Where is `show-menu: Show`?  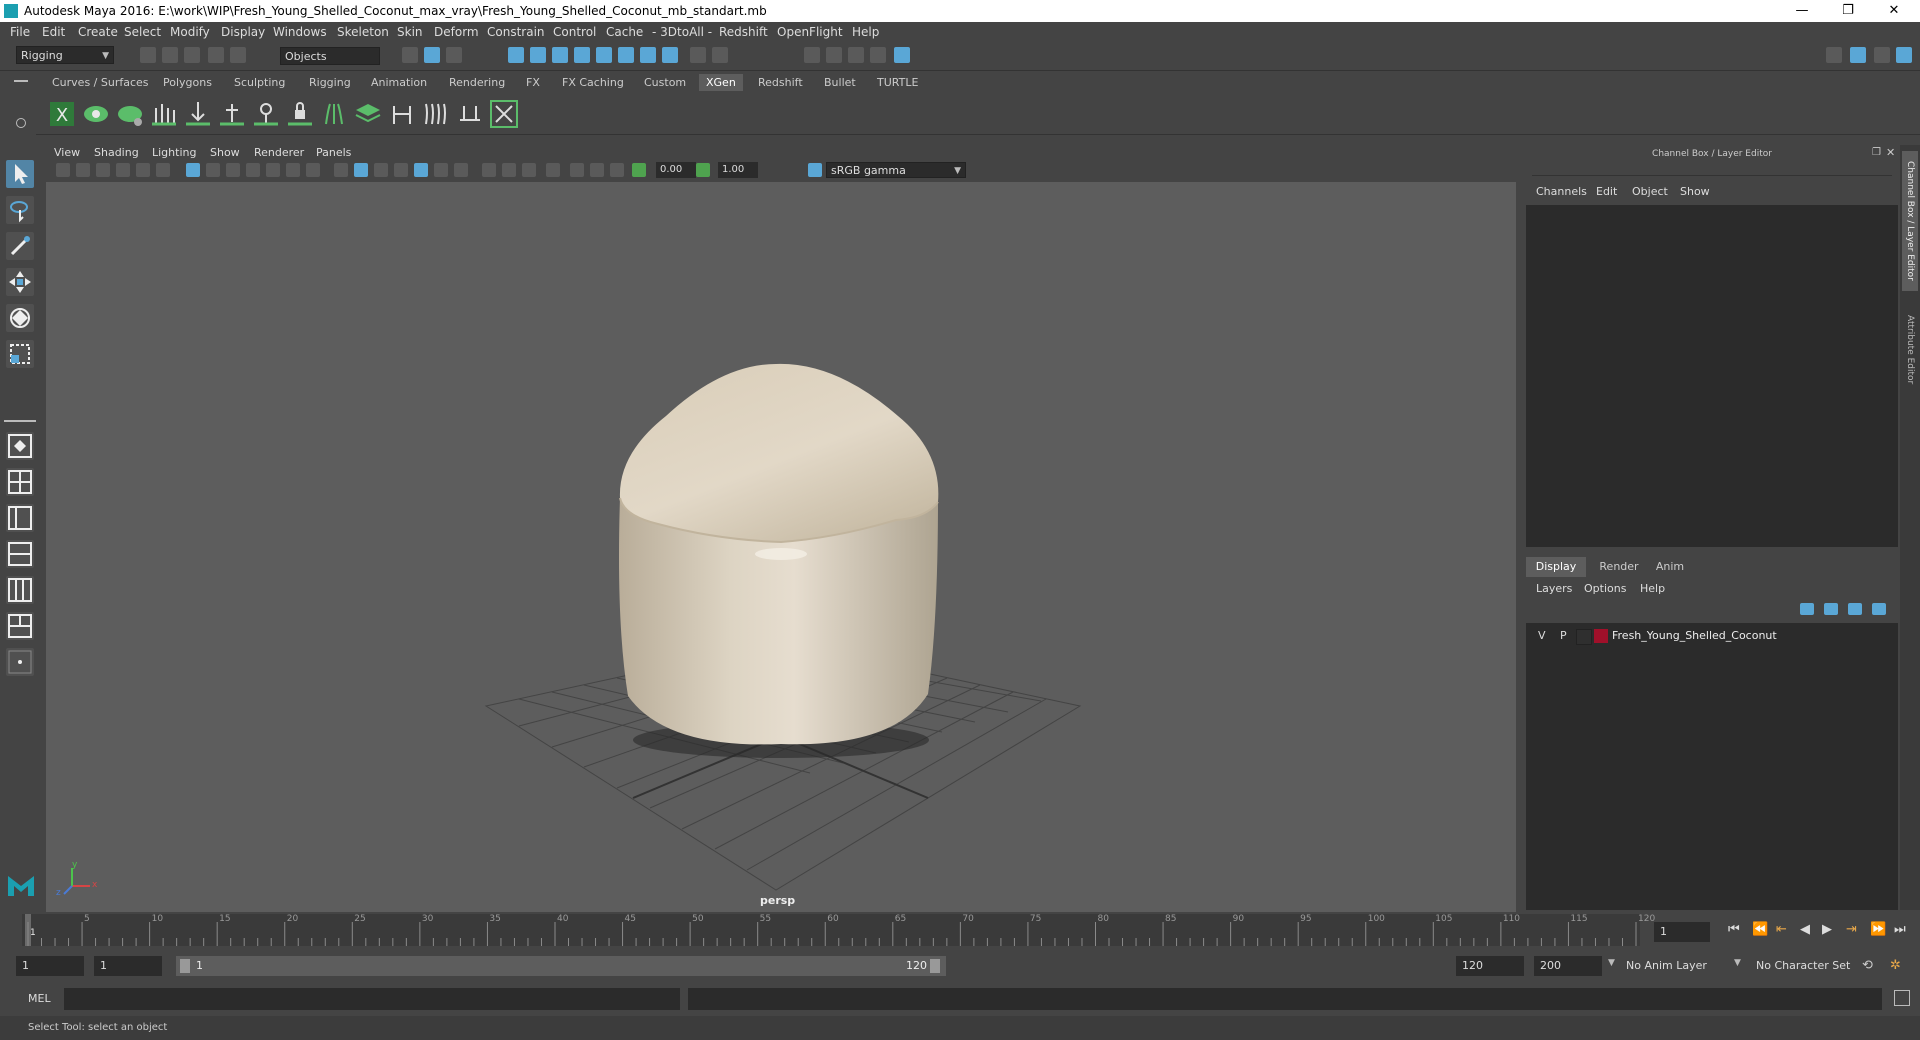
show-menu: Show is located at coordinates (1695, 191).